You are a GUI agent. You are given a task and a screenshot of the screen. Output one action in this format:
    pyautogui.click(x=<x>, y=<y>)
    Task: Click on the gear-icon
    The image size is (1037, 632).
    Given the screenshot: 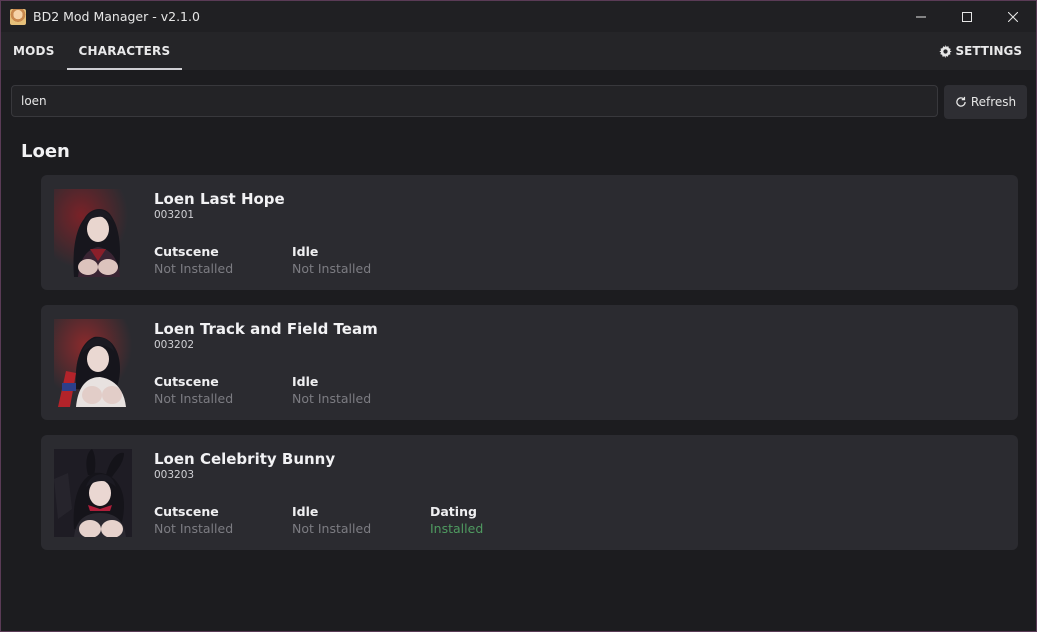 What is the action you would take?
    pyautogui.click(x=945, y=51)
    